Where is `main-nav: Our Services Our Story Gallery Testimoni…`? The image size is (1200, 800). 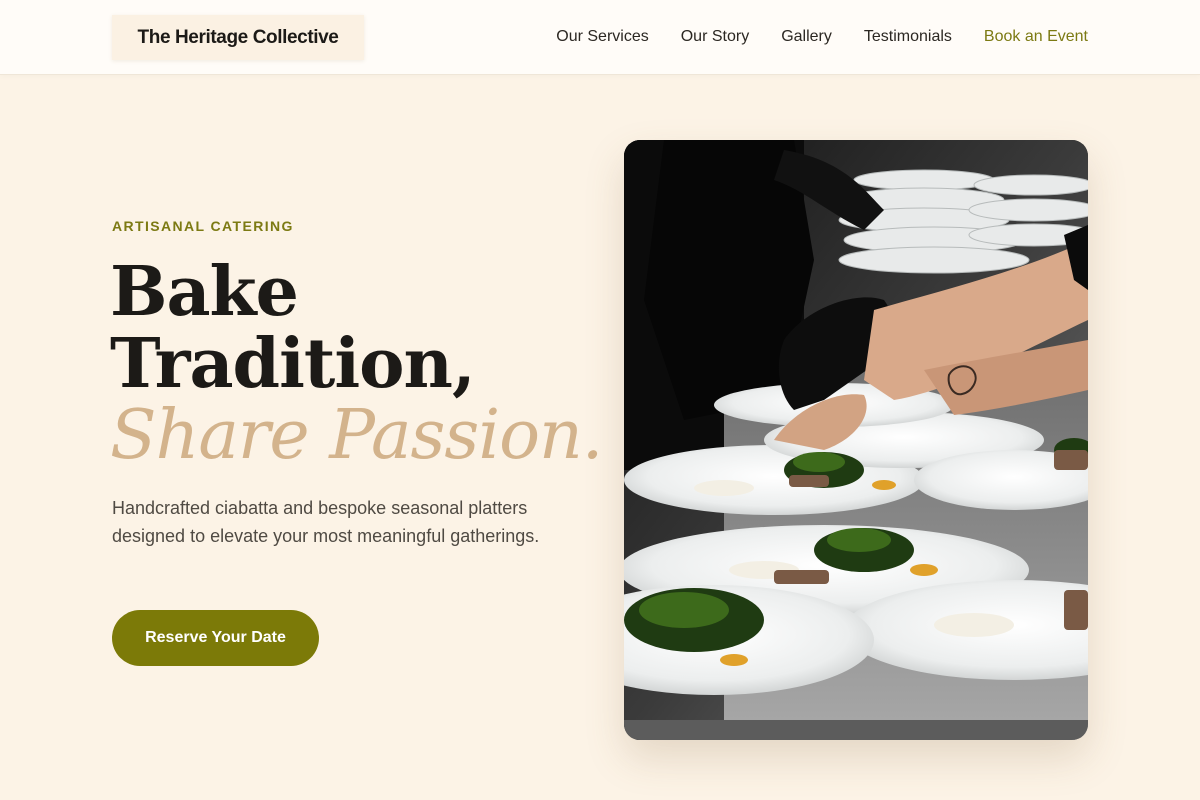 main-nav: Our Services Our Story Gallery Testimoni… is located at coordinates (822, 37).